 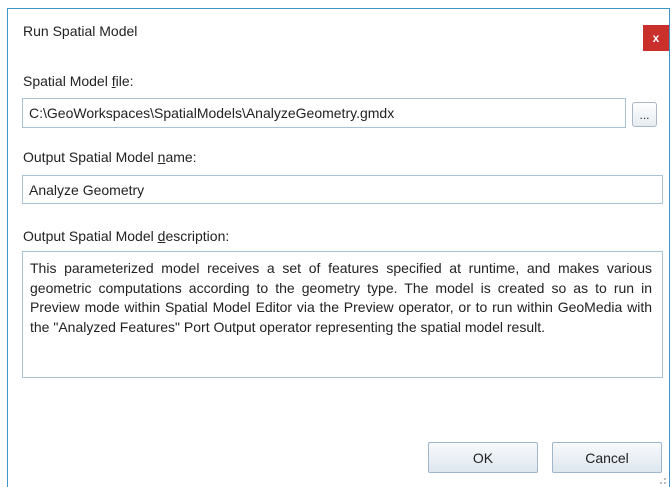 I want to click on ok-button: OK, so click(x=483, y=457).